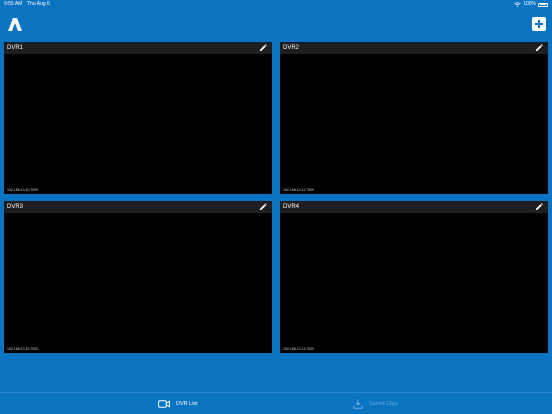  I want to click on dvr-tile-header: DVR4, so click(414, 207).